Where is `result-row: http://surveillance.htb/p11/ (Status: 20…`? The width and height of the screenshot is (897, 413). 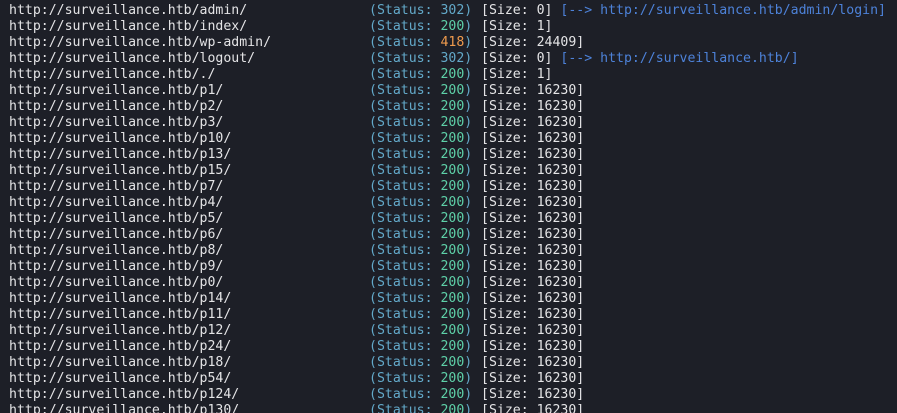 result-row: http://surveillance.htb/p11/ (Status: 20… is located at coordinates (448, 315).